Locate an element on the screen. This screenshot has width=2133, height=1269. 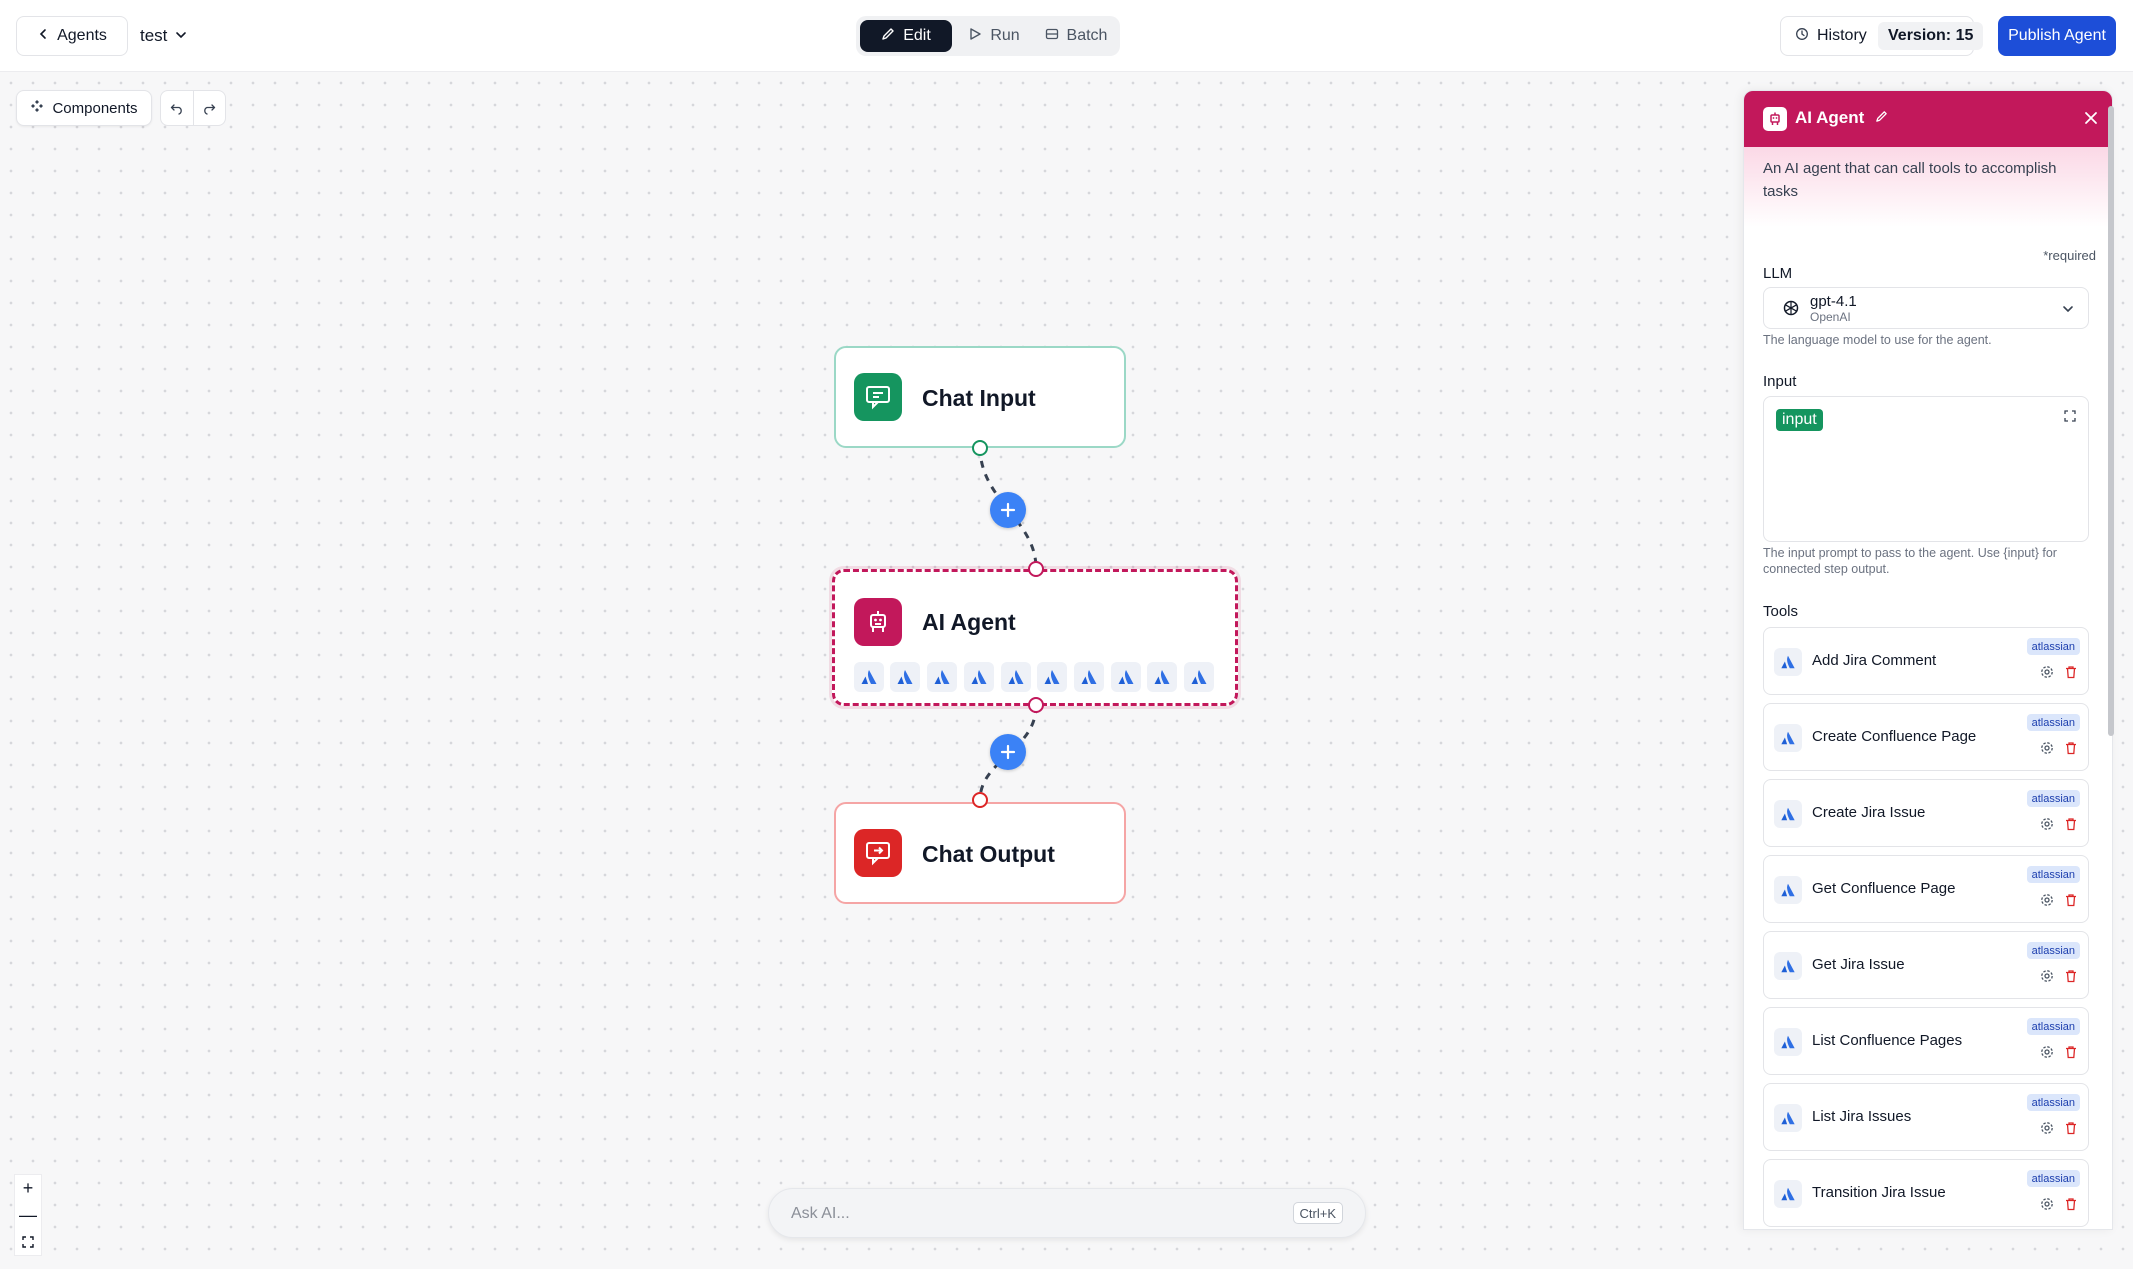
tool-card: Create Jira Issue atlassian is located at coordinates (1926, 813).